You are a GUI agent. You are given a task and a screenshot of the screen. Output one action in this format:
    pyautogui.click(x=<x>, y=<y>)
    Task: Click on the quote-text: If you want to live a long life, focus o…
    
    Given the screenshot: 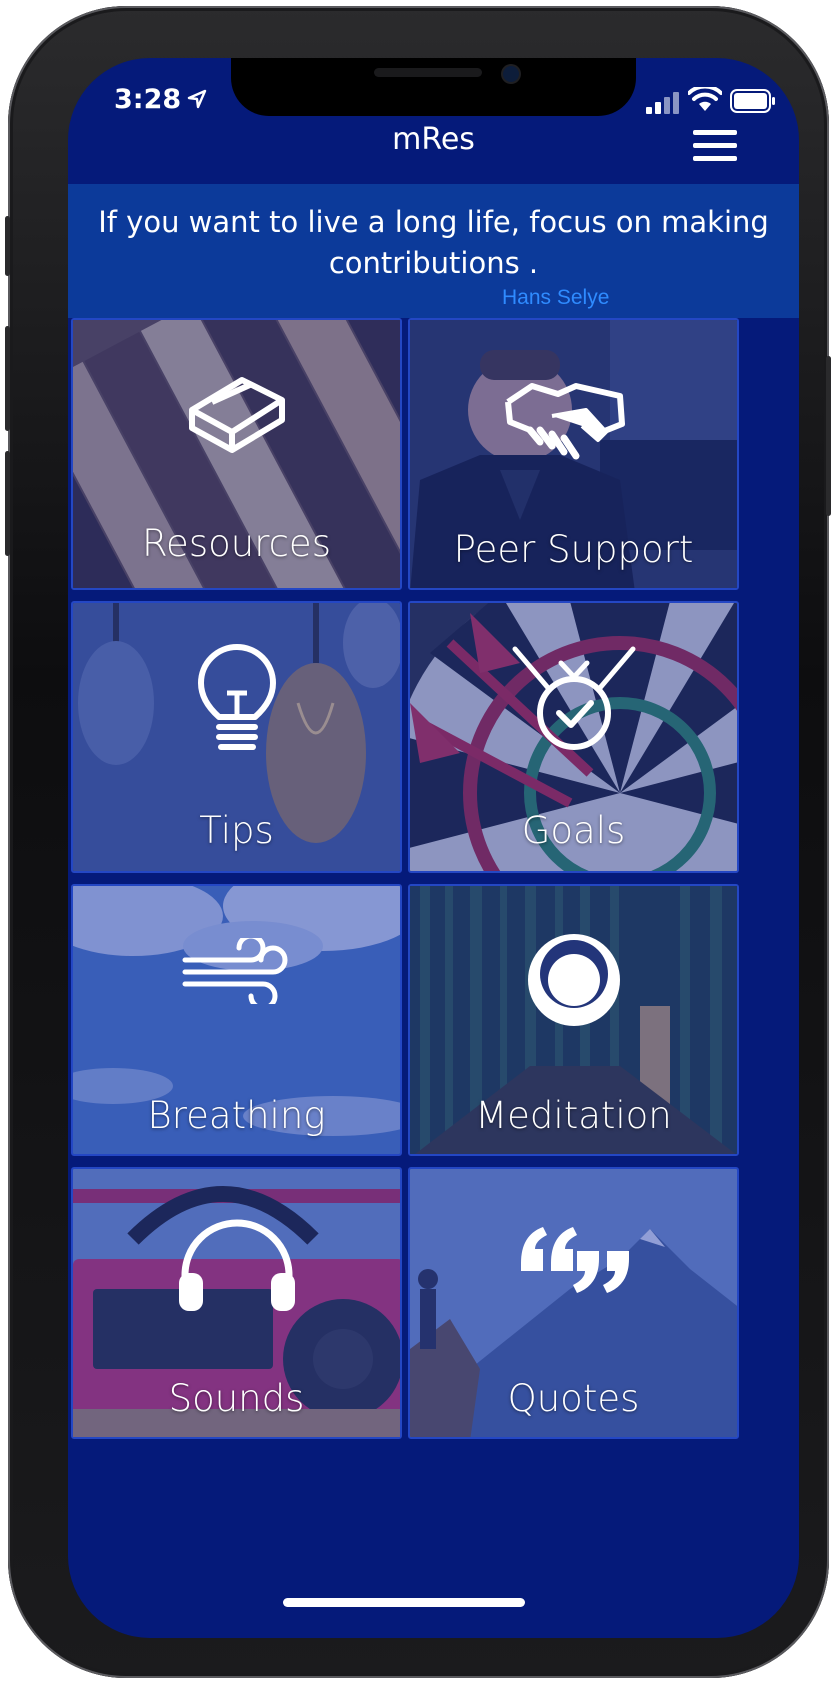 What is the action you would take?
    pyautogui.click(x=433, y=242)
    